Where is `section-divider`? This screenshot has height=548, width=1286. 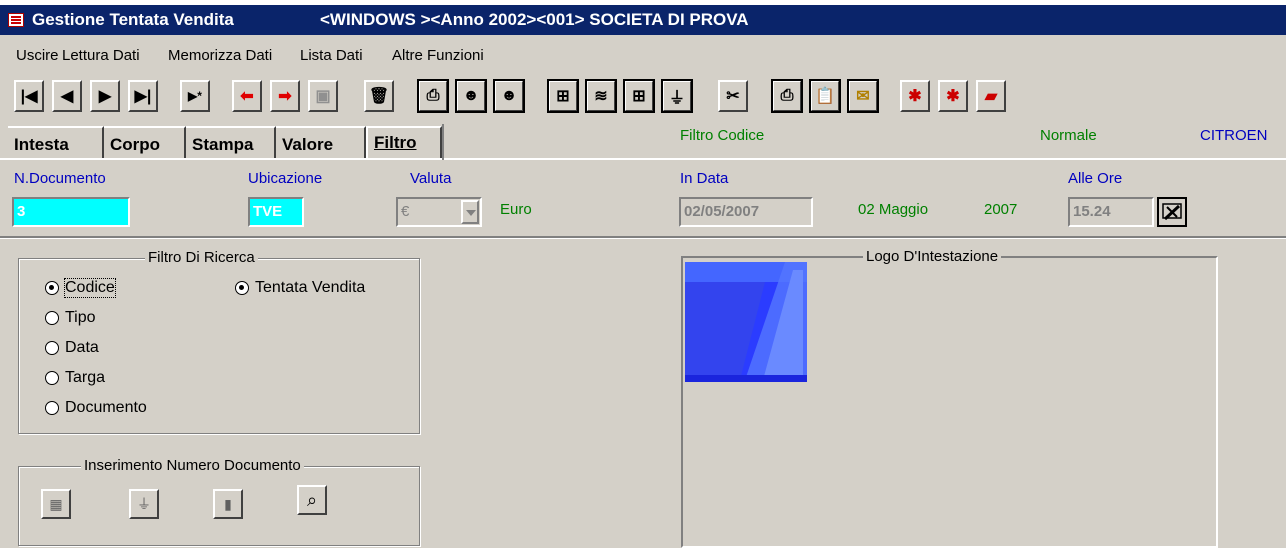 section-divider is located at coordinates (643, 237).